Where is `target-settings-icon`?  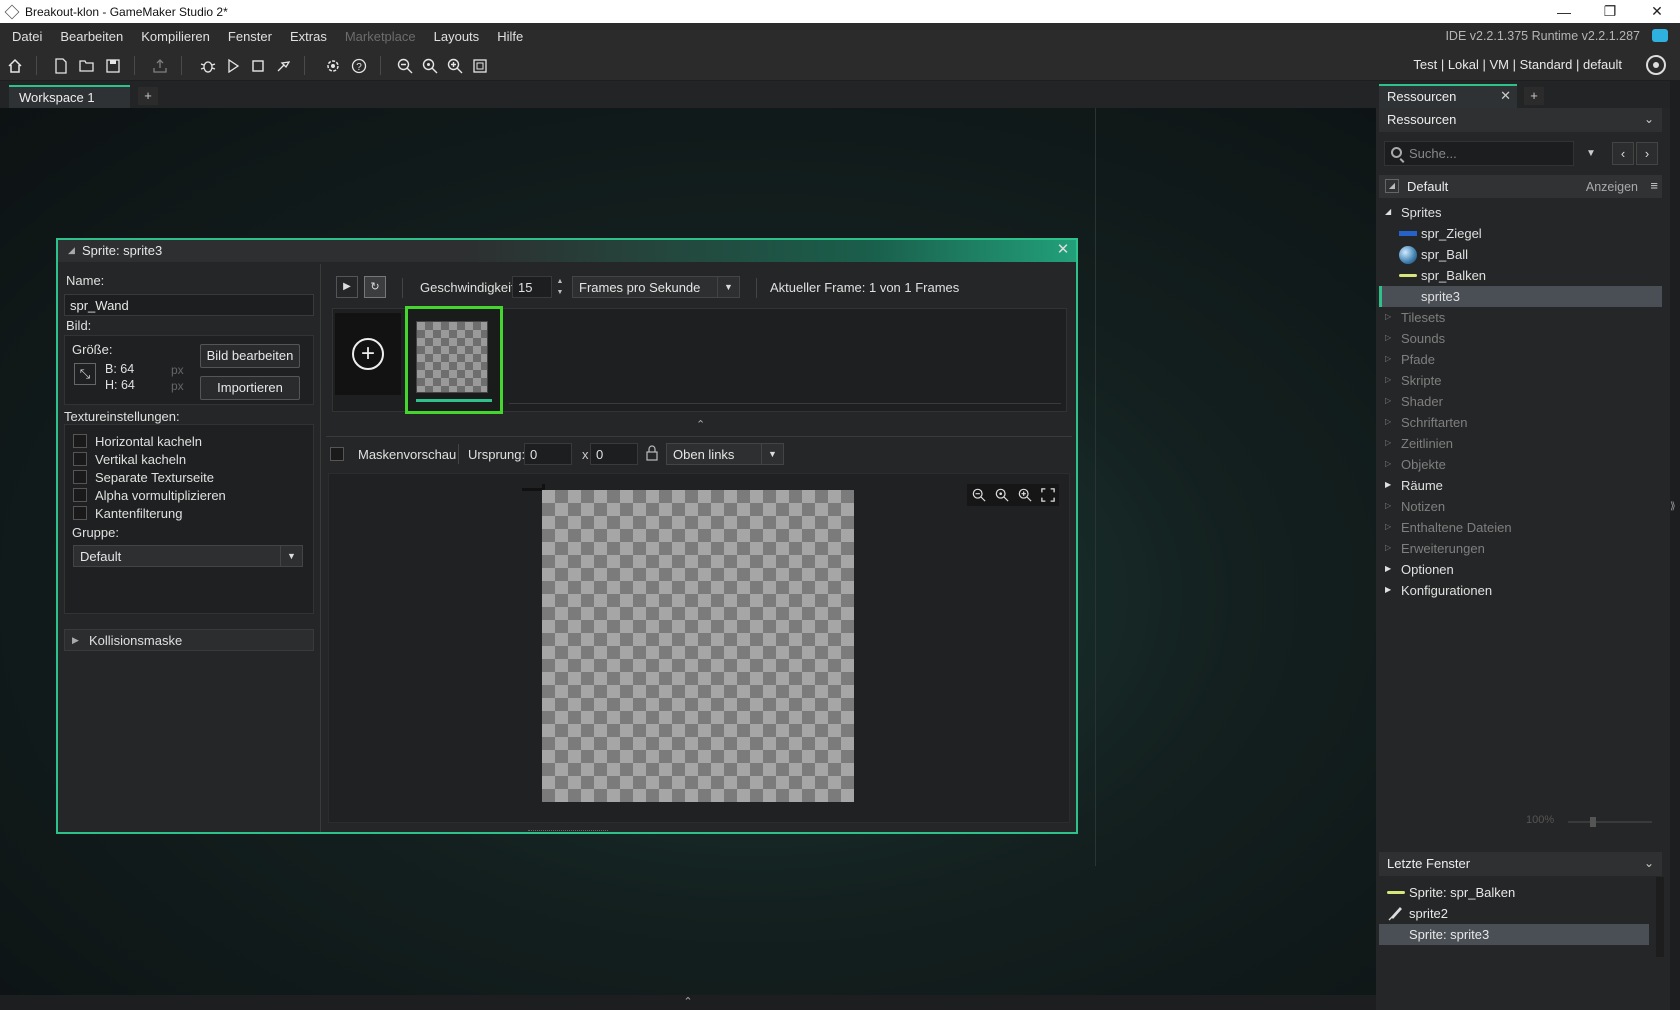 target-settings-icon is located at coordinates (1656, 65).